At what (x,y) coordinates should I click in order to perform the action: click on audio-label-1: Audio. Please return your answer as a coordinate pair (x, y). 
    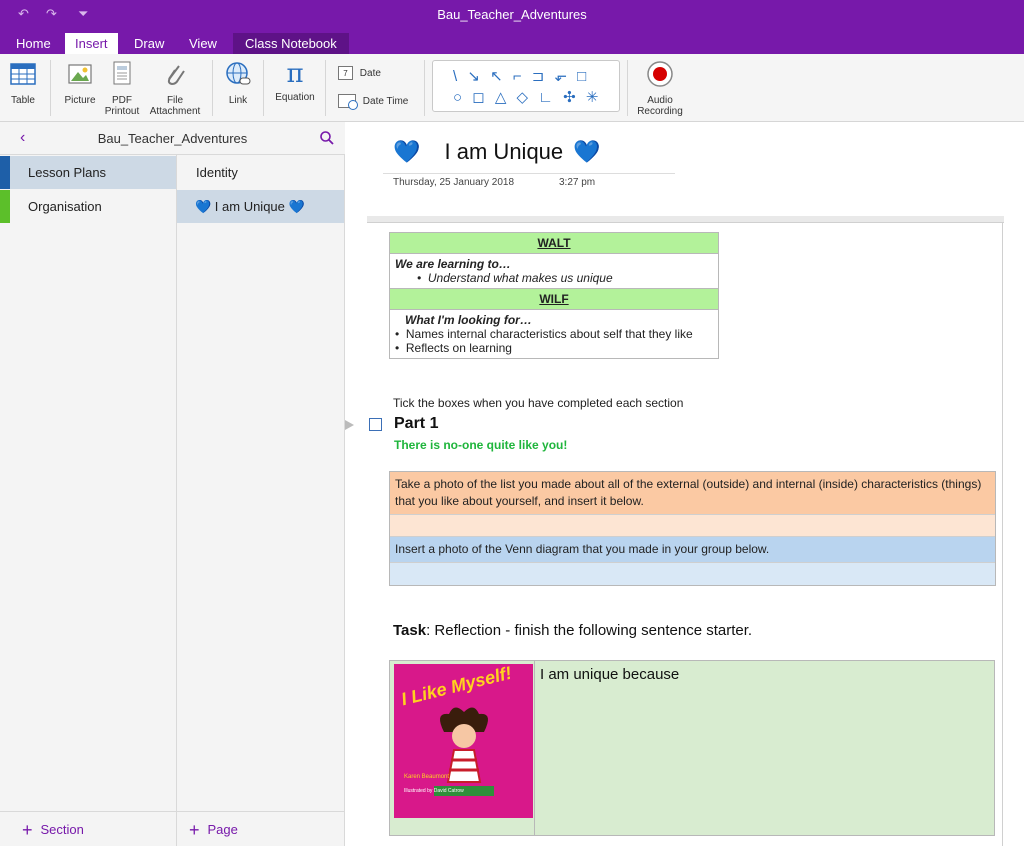
    Looking at the image, I should click on (660, 100).